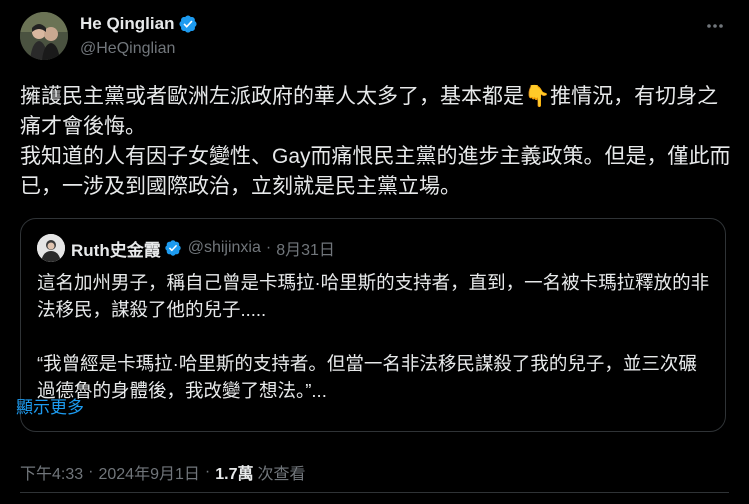  Describe the element at coordinates (127, 24) in the screenshot. I see `author-display-name: He Qinglian` at that location.